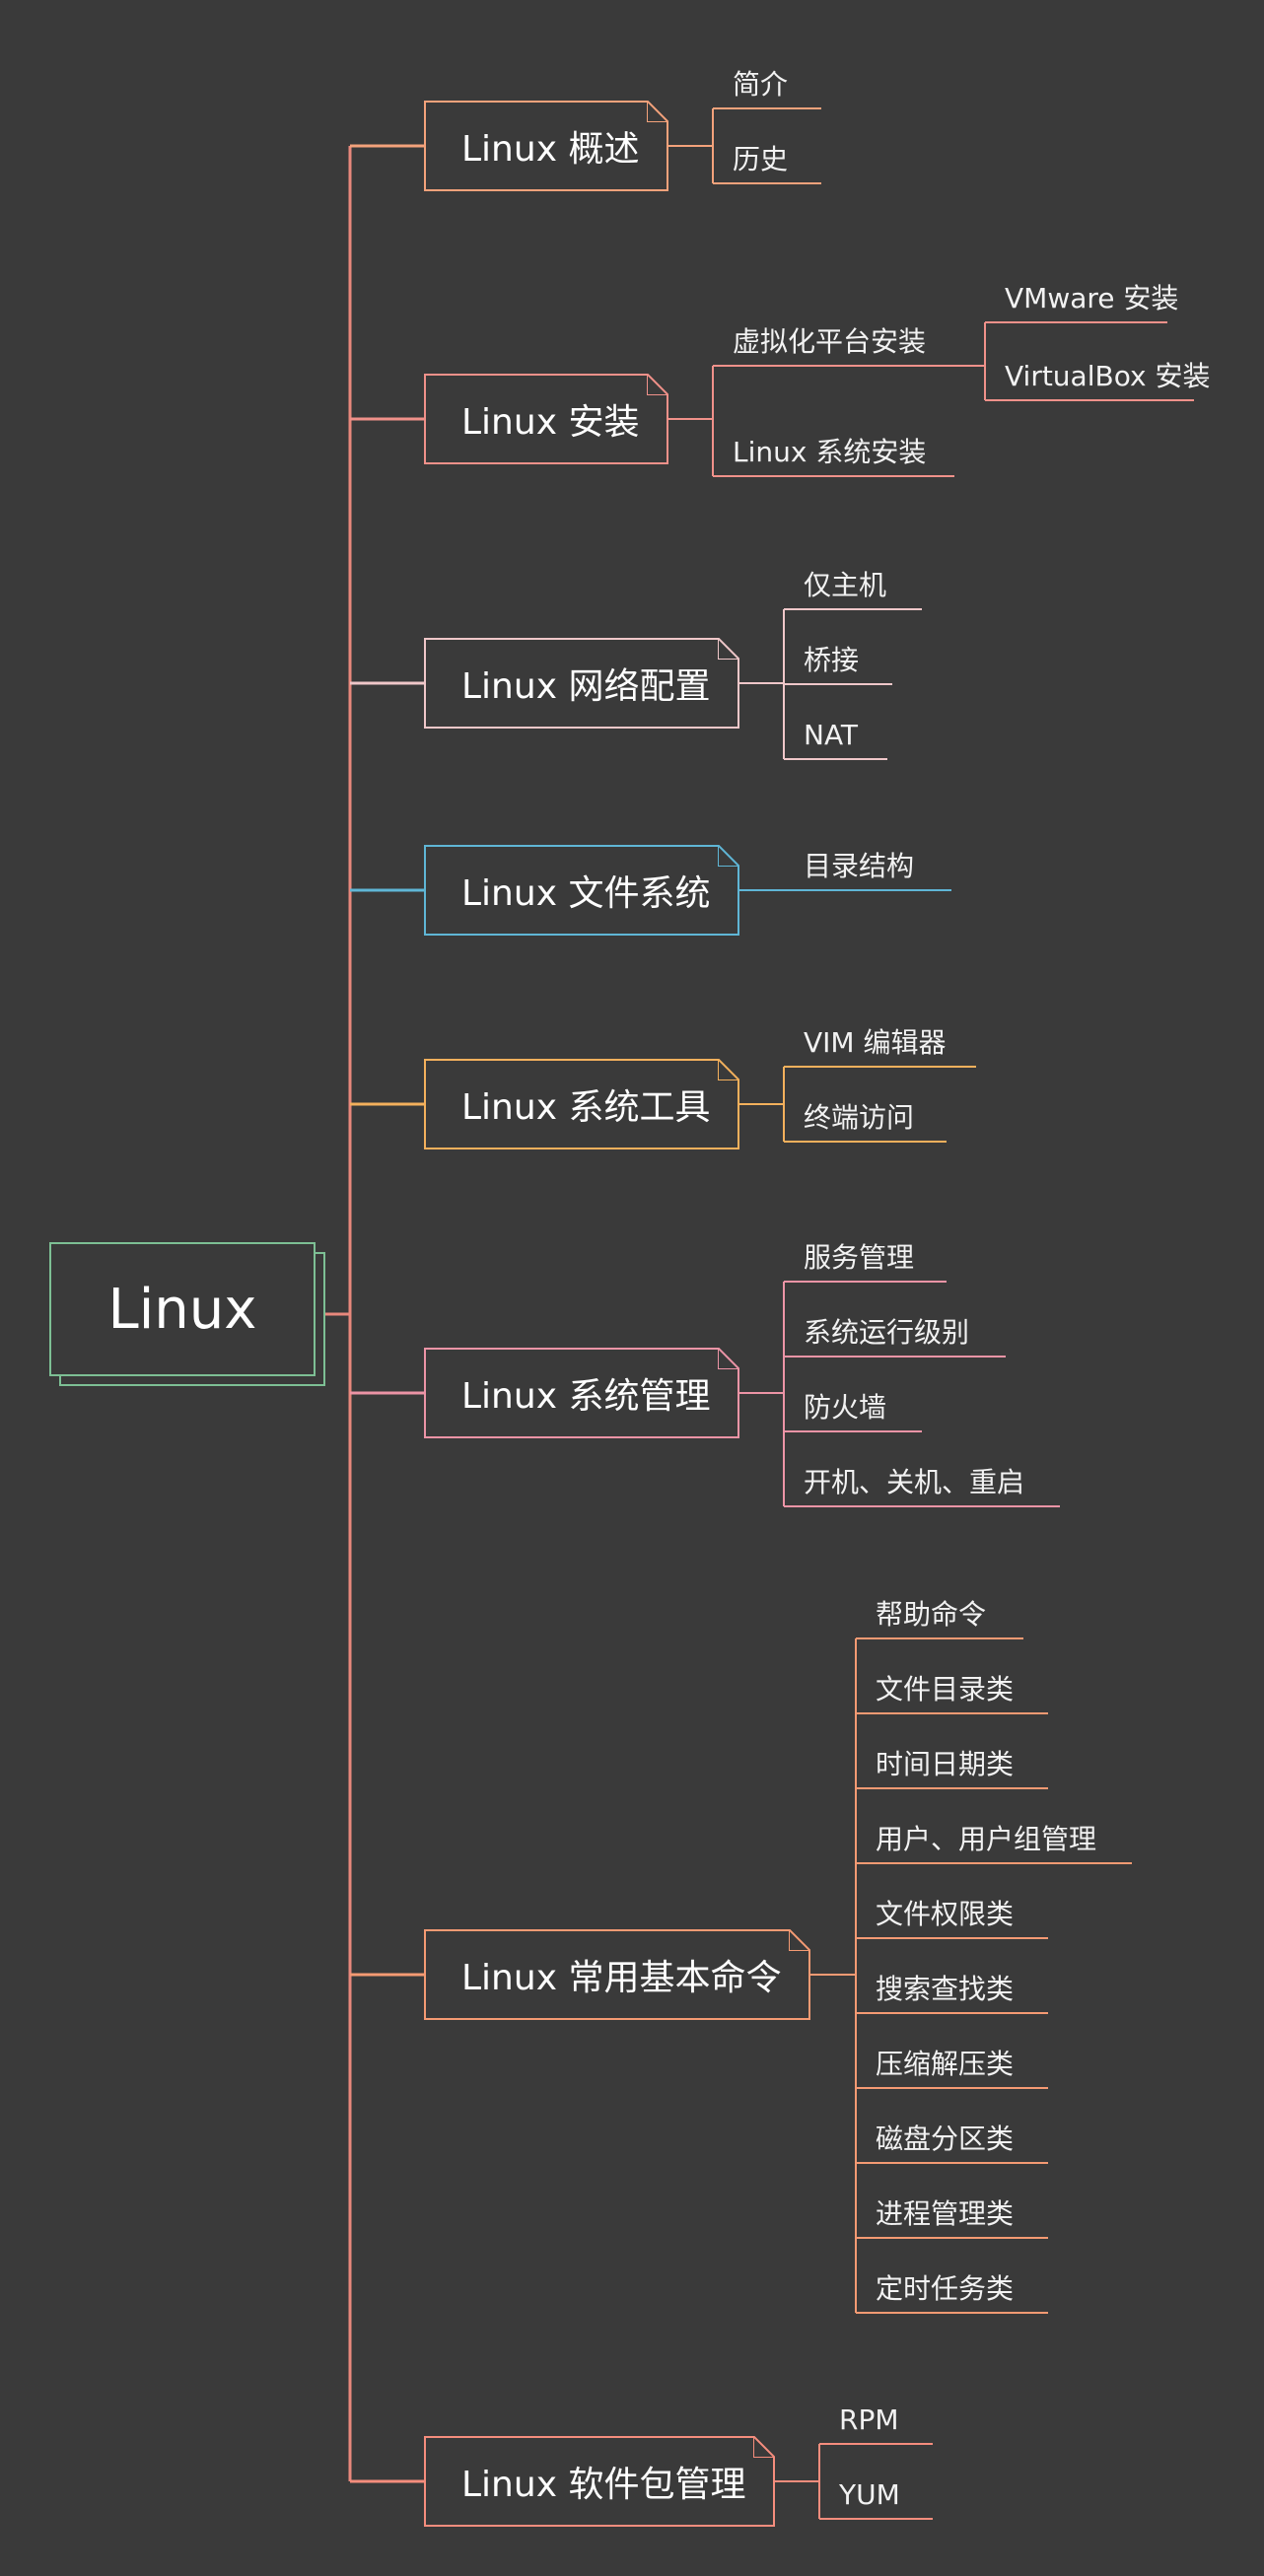 The image size is (1264, 2576). What do you see at coordinates (586, 1107) in the screenshot?
I see `topic-label: Linux 系统工具` at bounding box center [586, 1107].